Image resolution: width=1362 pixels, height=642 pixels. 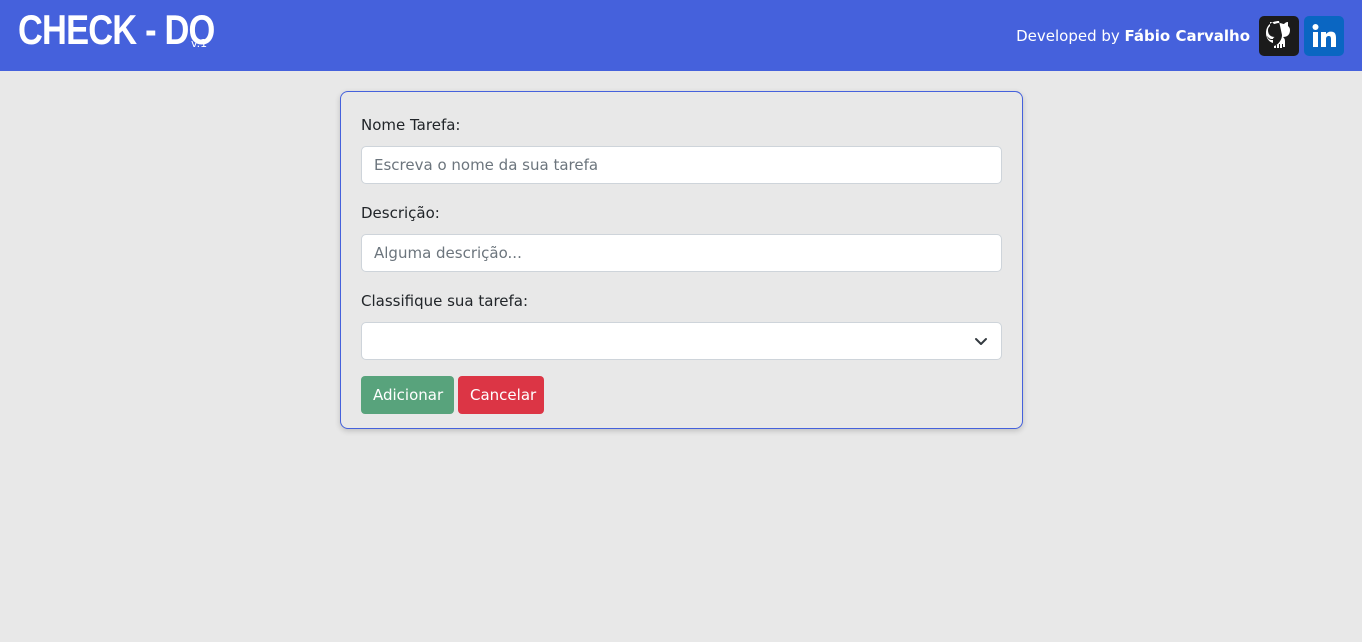 What do you see at coordinates (1068, 35) in the screenshot?
I see `developed-by-text: Developed by` at bounding box center [1068, 35].